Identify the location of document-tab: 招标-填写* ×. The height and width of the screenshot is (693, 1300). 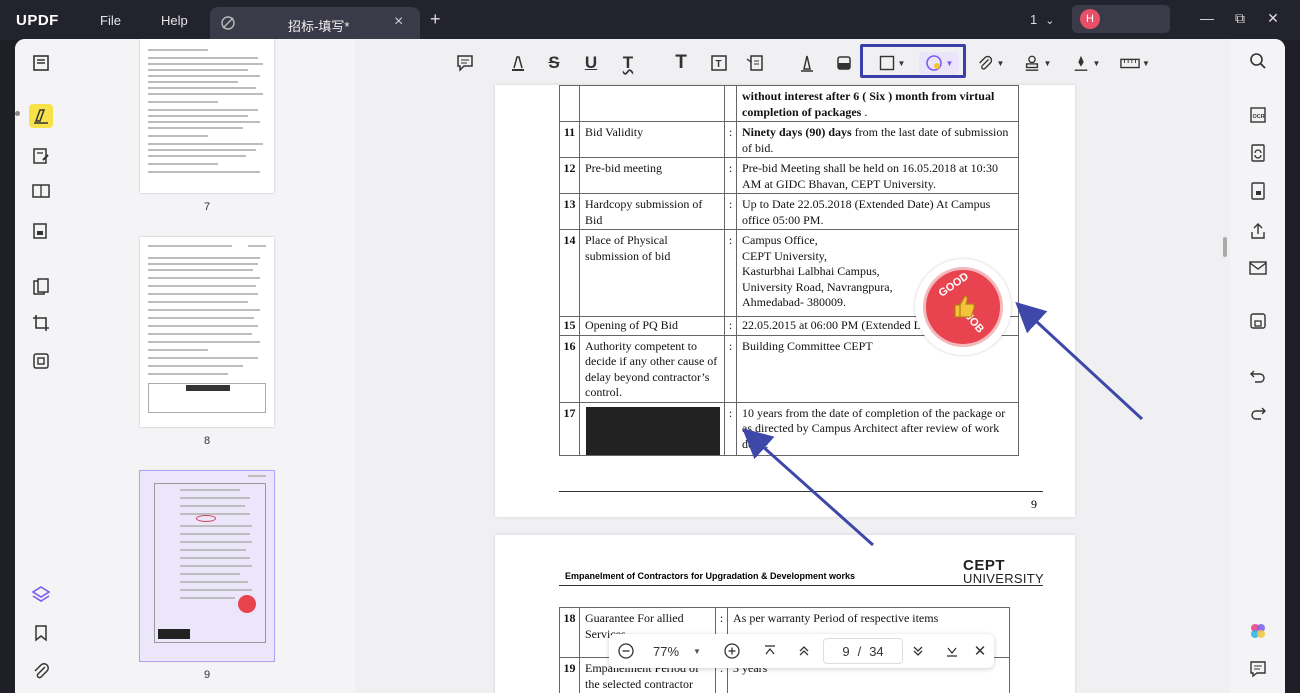
(315, 23).